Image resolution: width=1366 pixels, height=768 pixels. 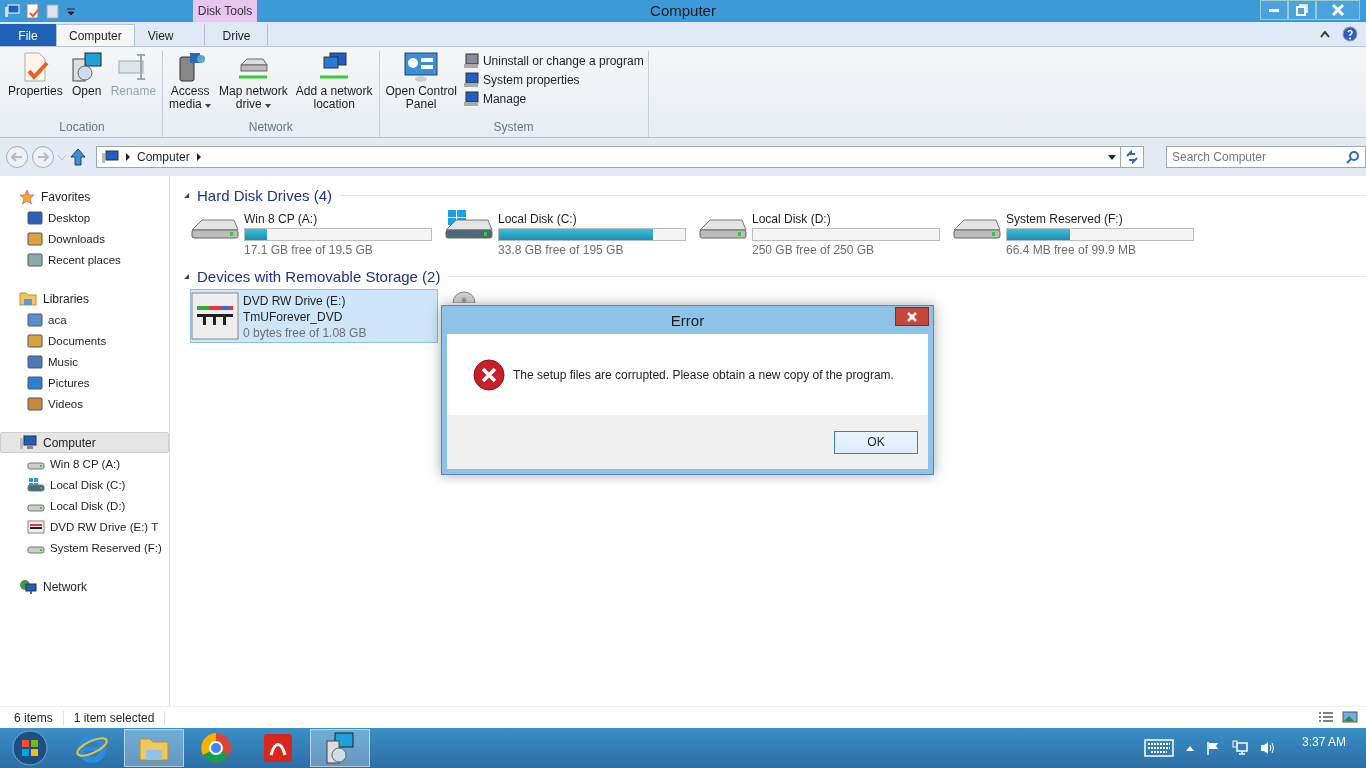 What do you see at coordinates (561, 250) in the screenshot?
I see `free-space-text: 33.8 GB free of 195 GB` at bounding box center [561, 250].